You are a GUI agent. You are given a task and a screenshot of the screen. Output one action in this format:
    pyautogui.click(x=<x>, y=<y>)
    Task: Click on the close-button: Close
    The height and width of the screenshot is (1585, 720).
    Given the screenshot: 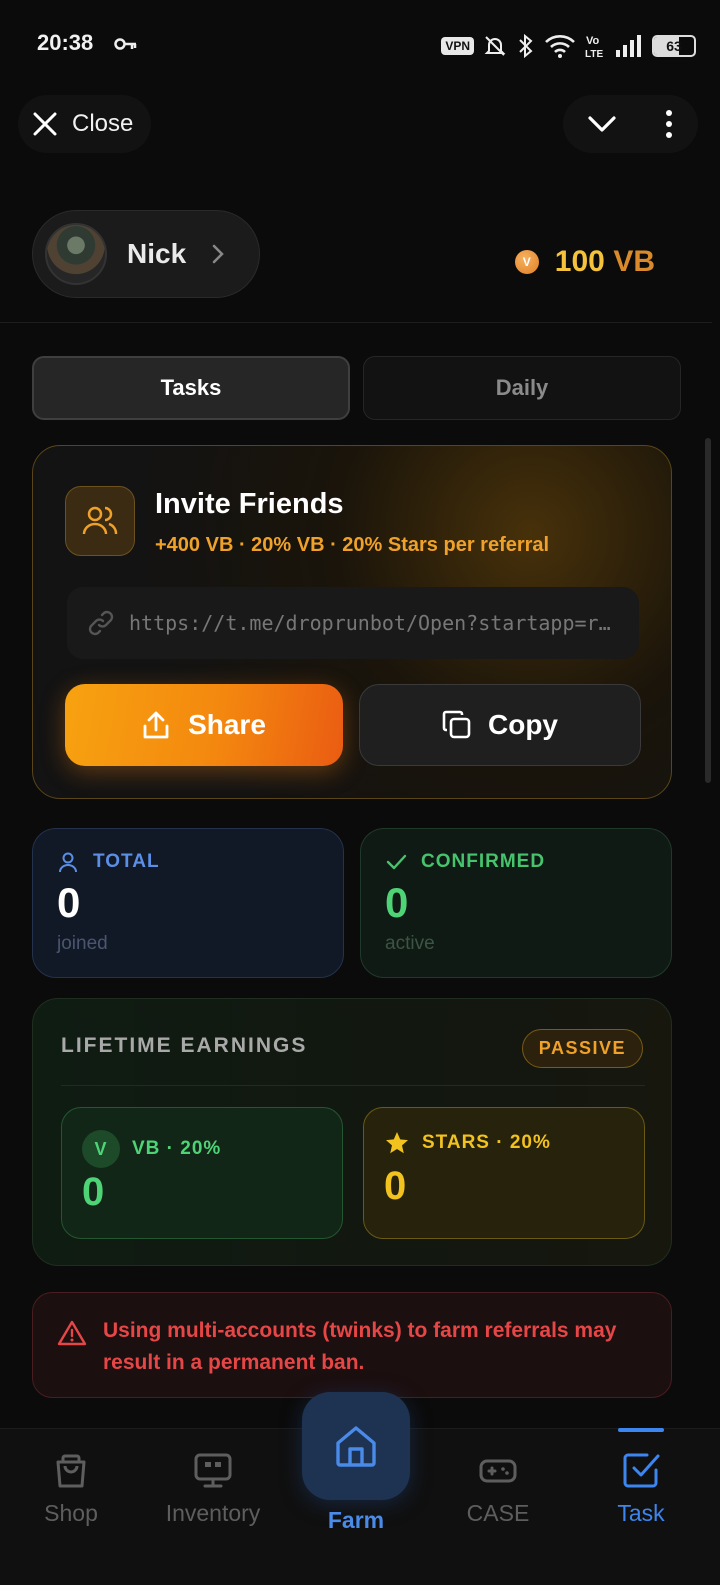 What is the action you would take?
    pyautogui.click(x=85, y=124)
    